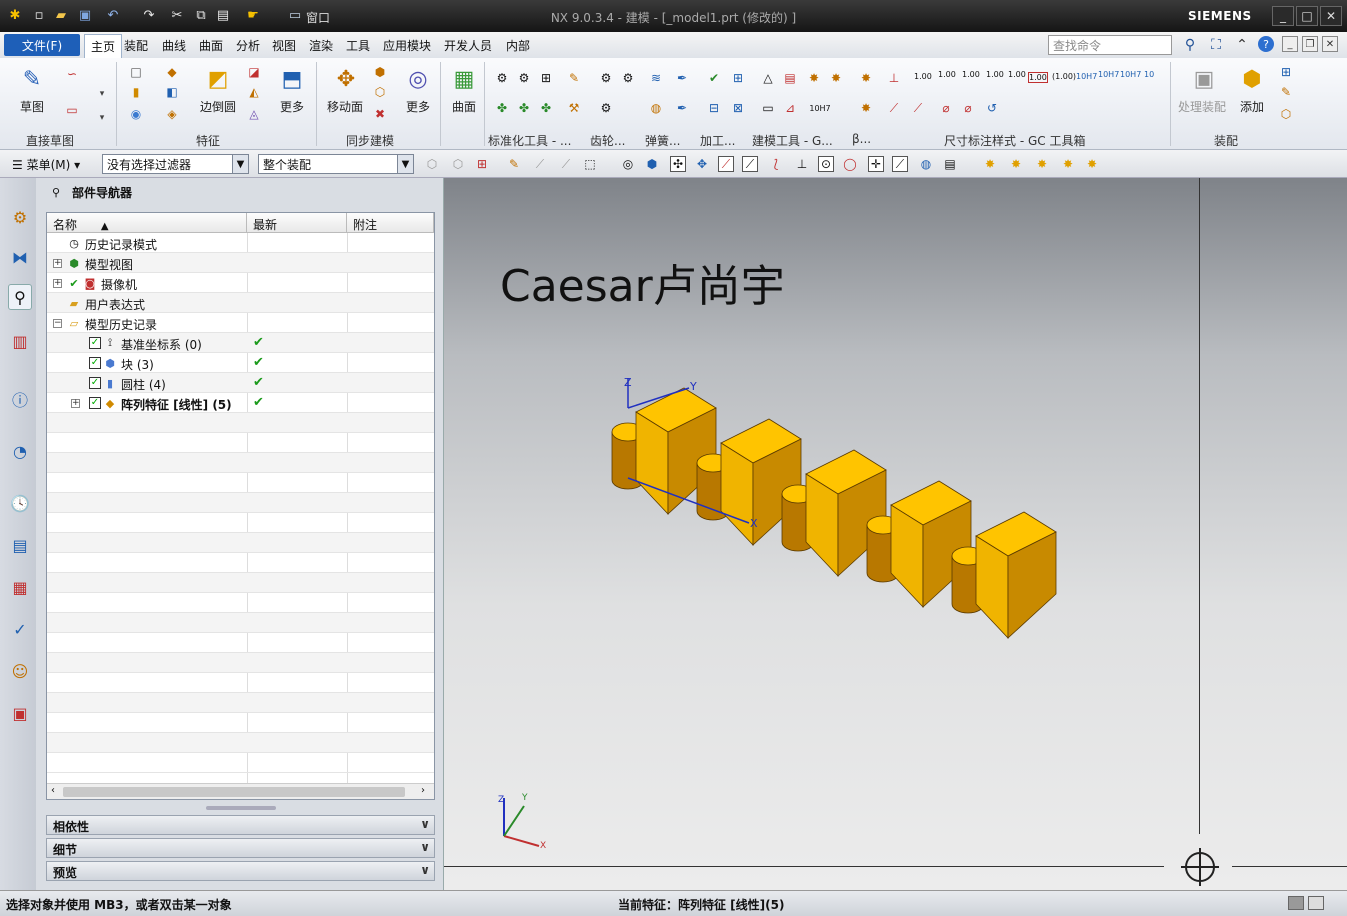  I want to click on sel-icon-4: ✎, so click(514, 164).